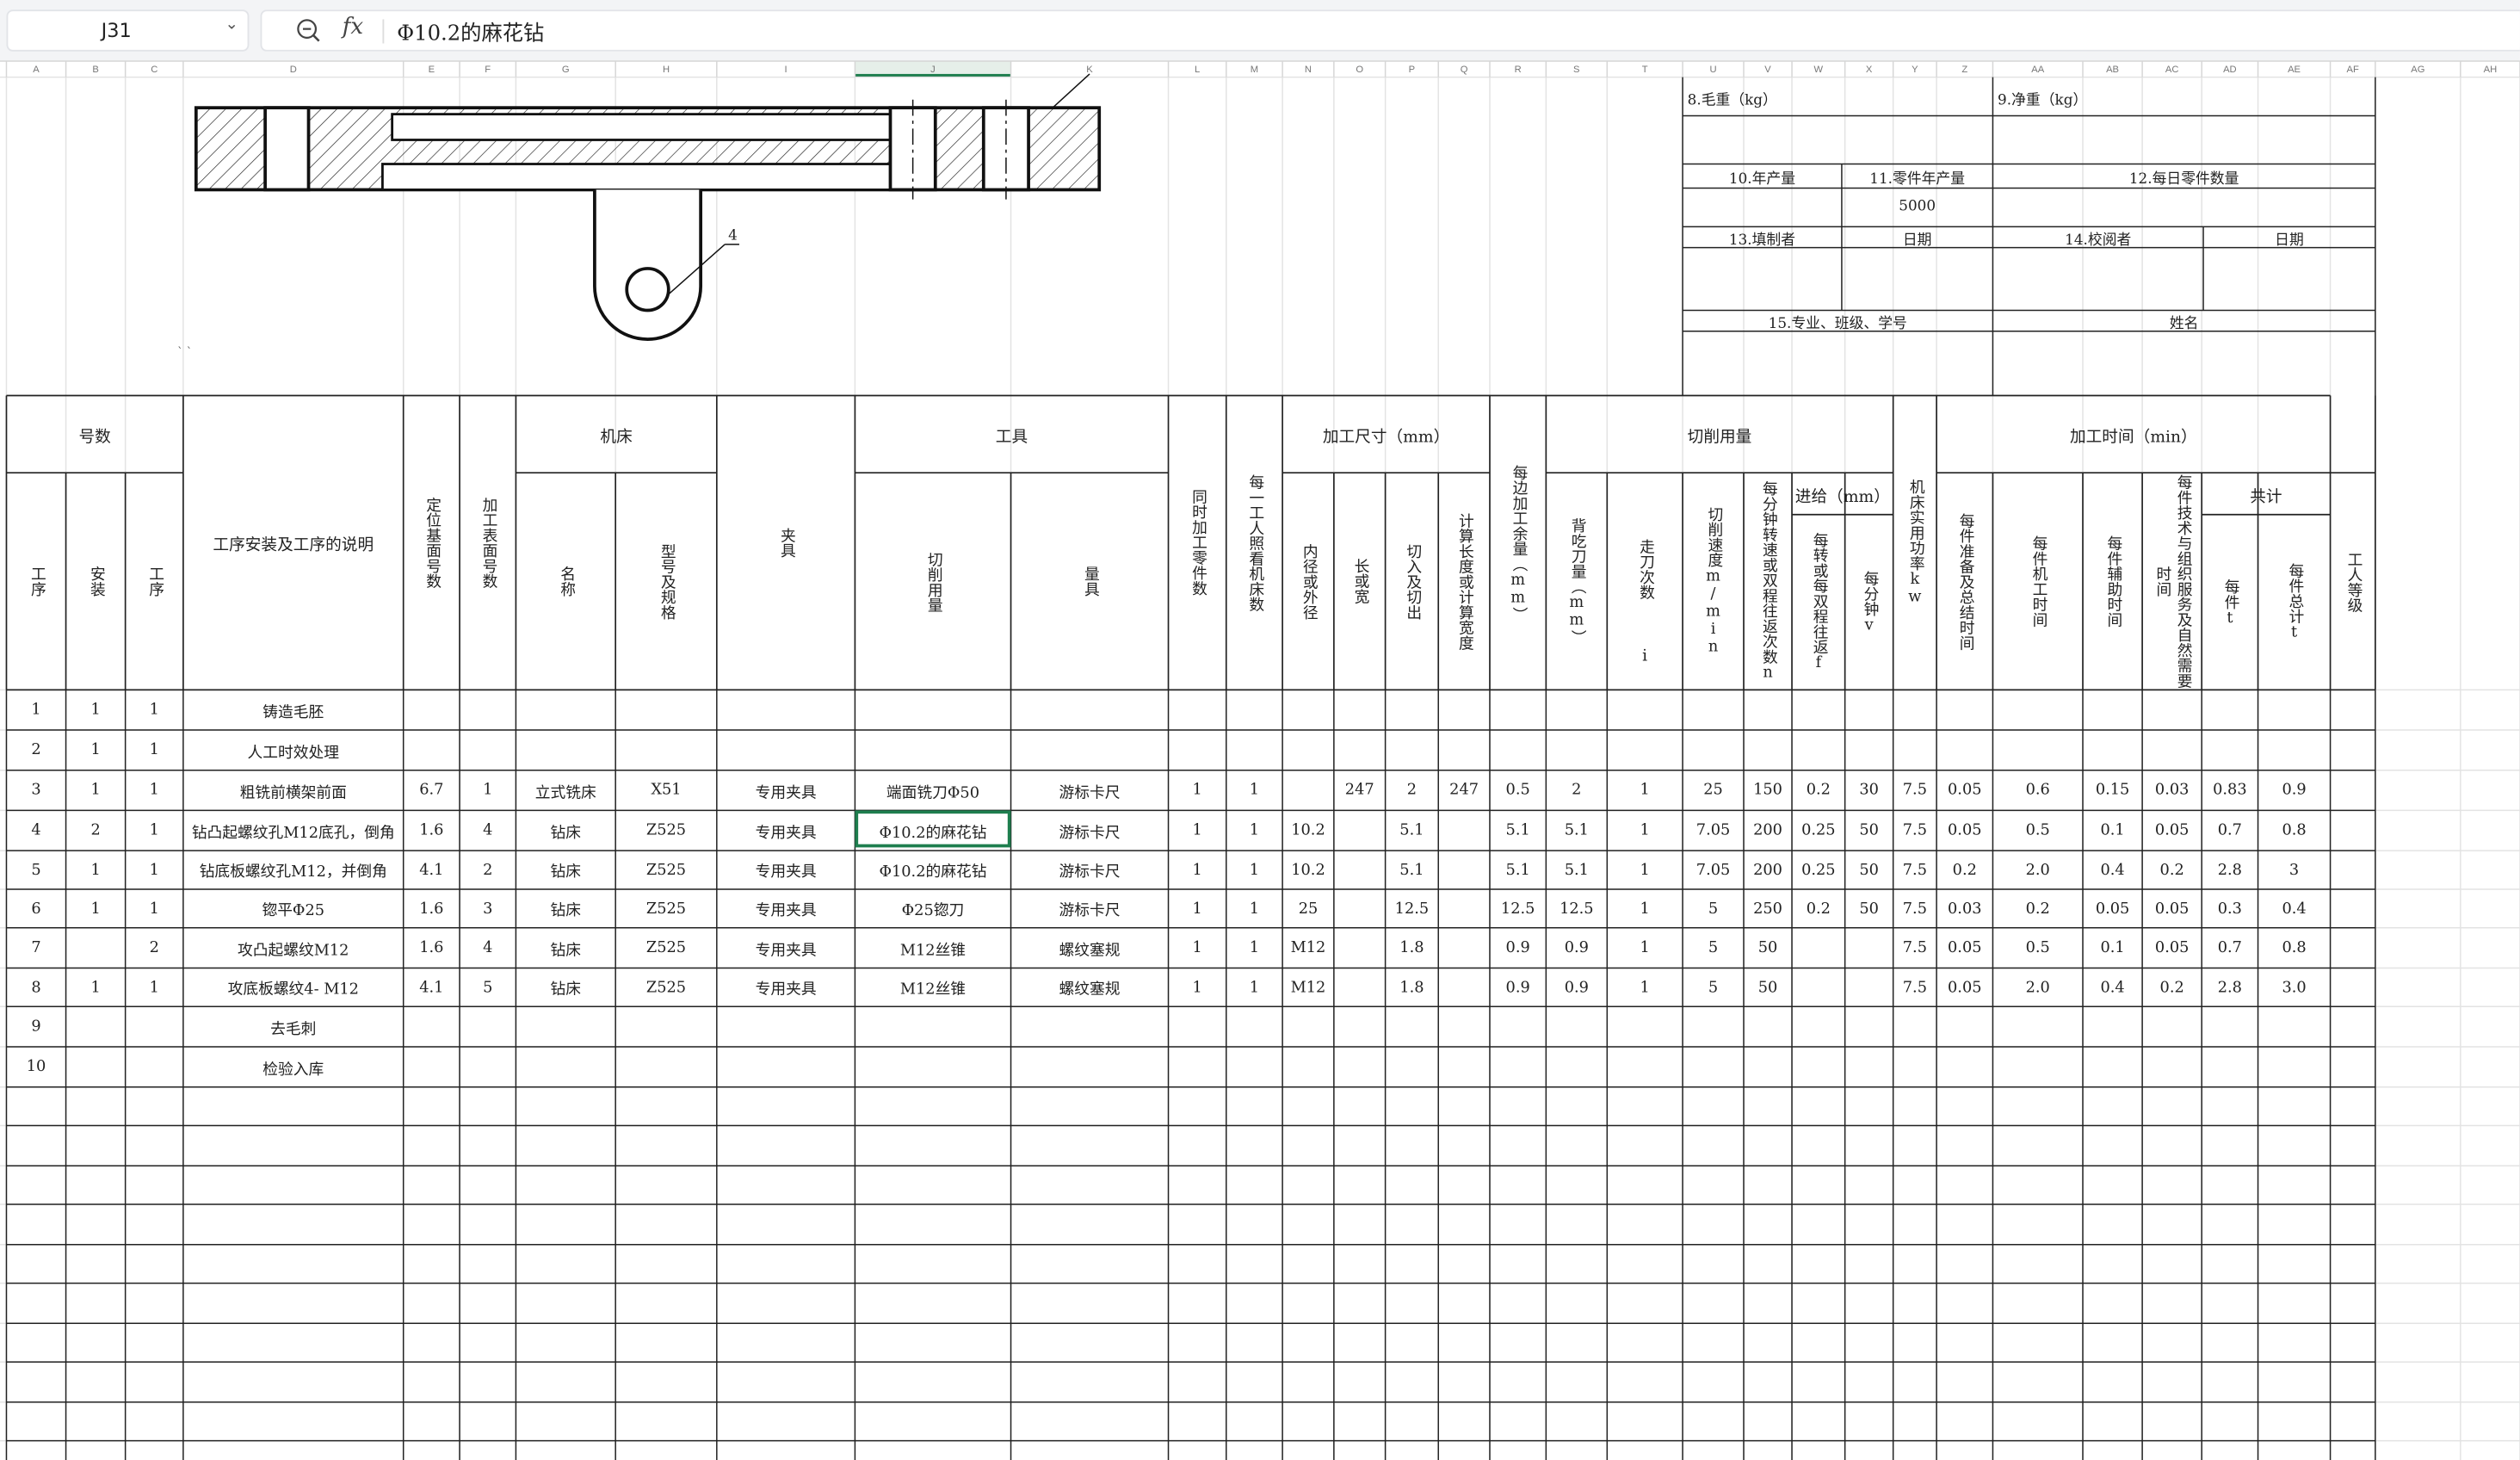  I want to click on header-aux-time: 每件辅助时间, so click(2112, 581).